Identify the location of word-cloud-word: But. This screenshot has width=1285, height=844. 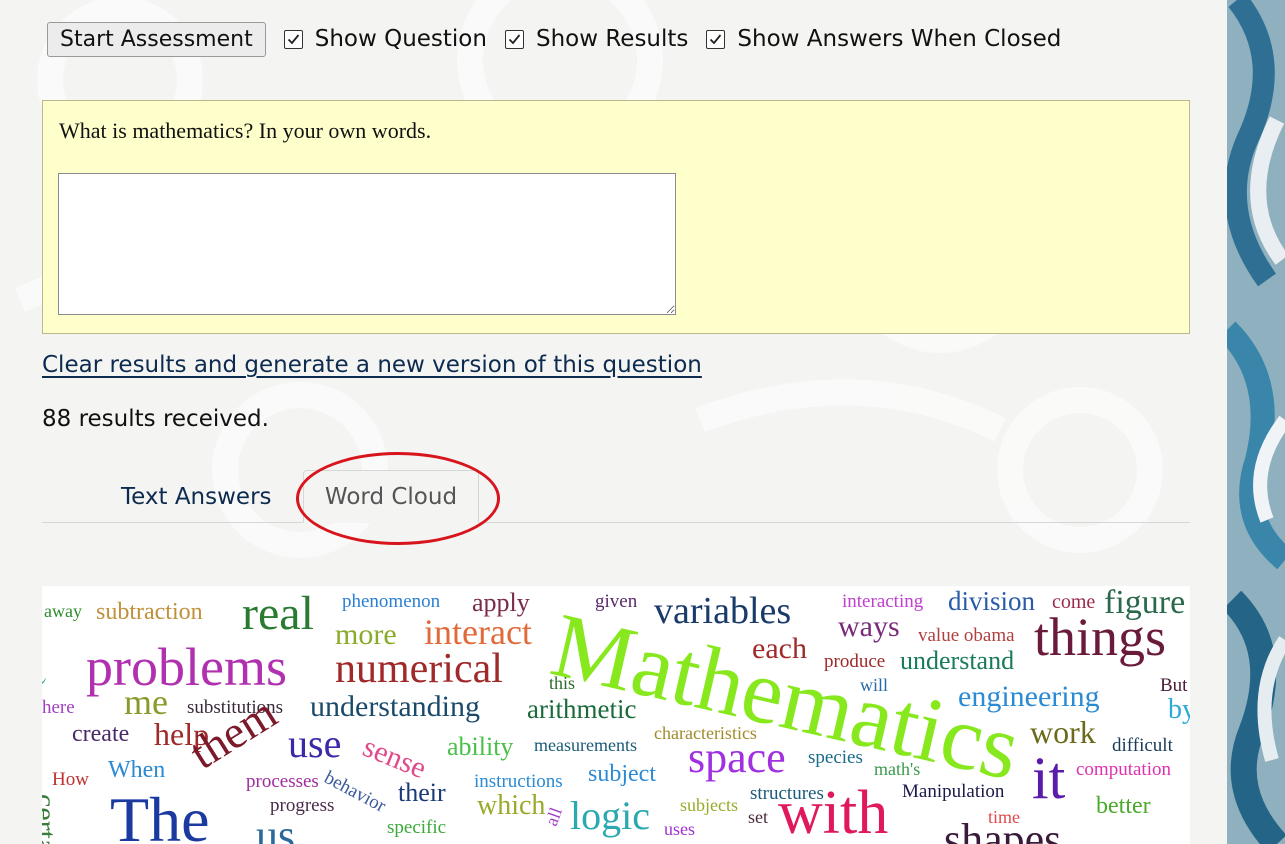
(1174, 685).